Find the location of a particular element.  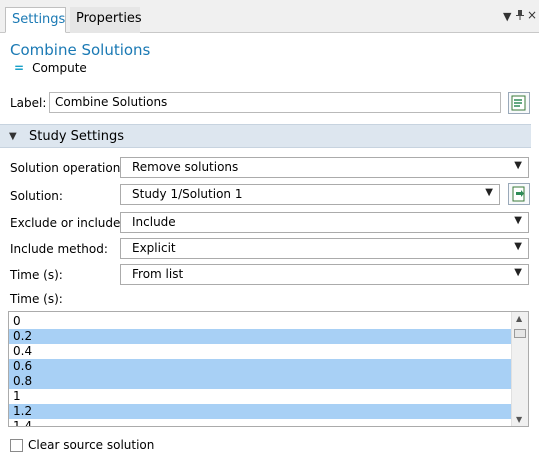

compute-icon: = is located at coordinates (19, 68).